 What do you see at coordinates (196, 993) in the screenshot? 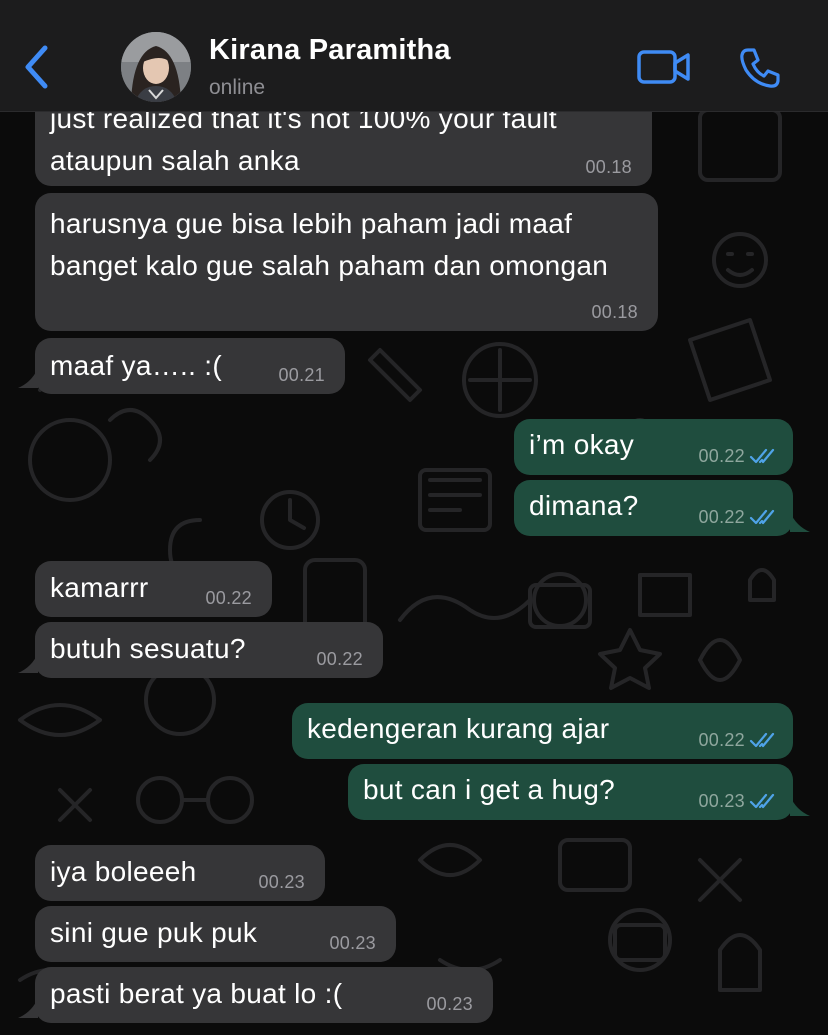
I see `message-text: pasti berat ya buat lo :(` at bounding box center [196, 993].